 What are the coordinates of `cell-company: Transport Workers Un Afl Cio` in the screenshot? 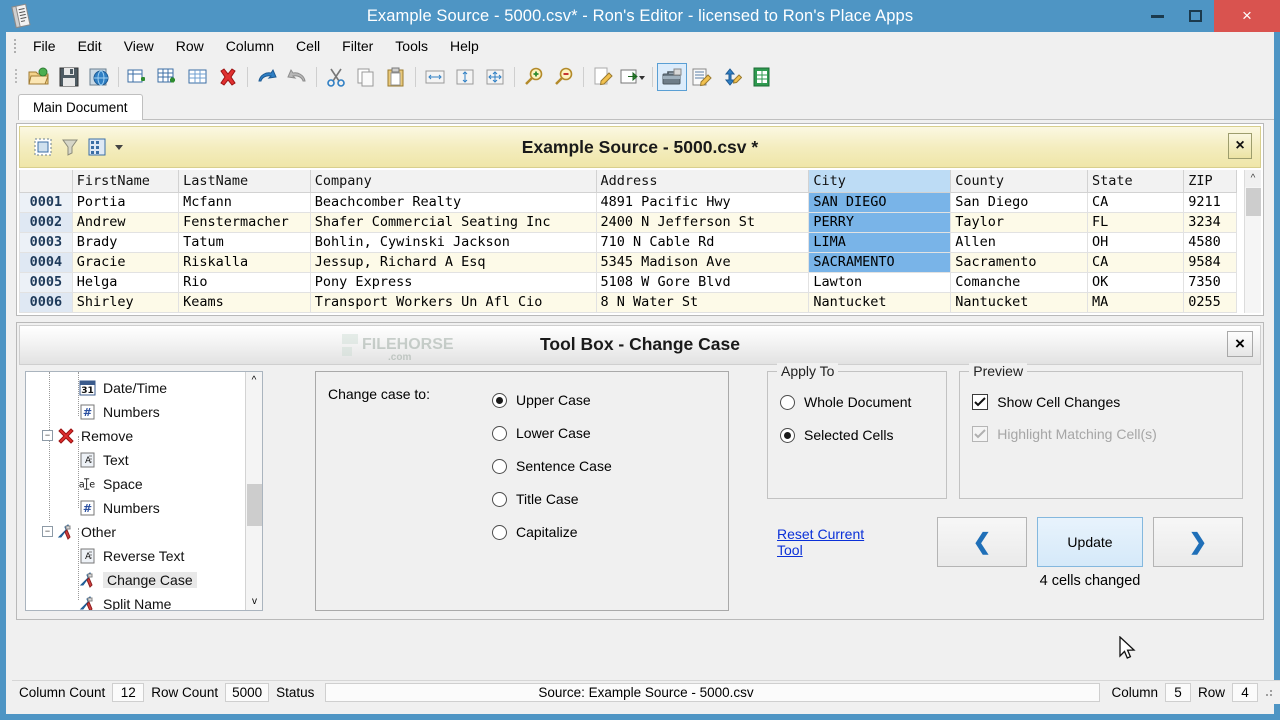 It's located at (453, 302).